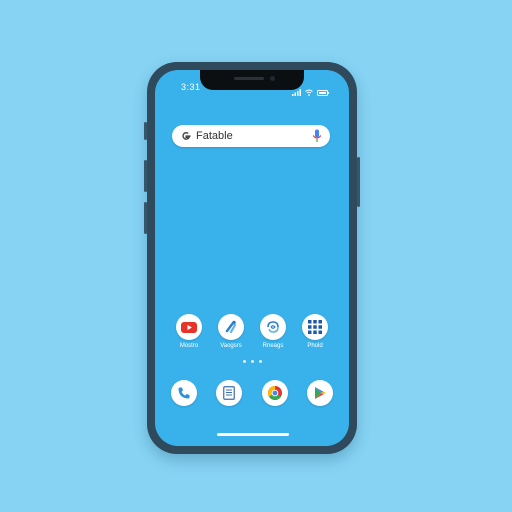  What do you see at coordinates (145, 176) in the screenshot?
I see `volume-up-button` at bounding box center [145, 176].